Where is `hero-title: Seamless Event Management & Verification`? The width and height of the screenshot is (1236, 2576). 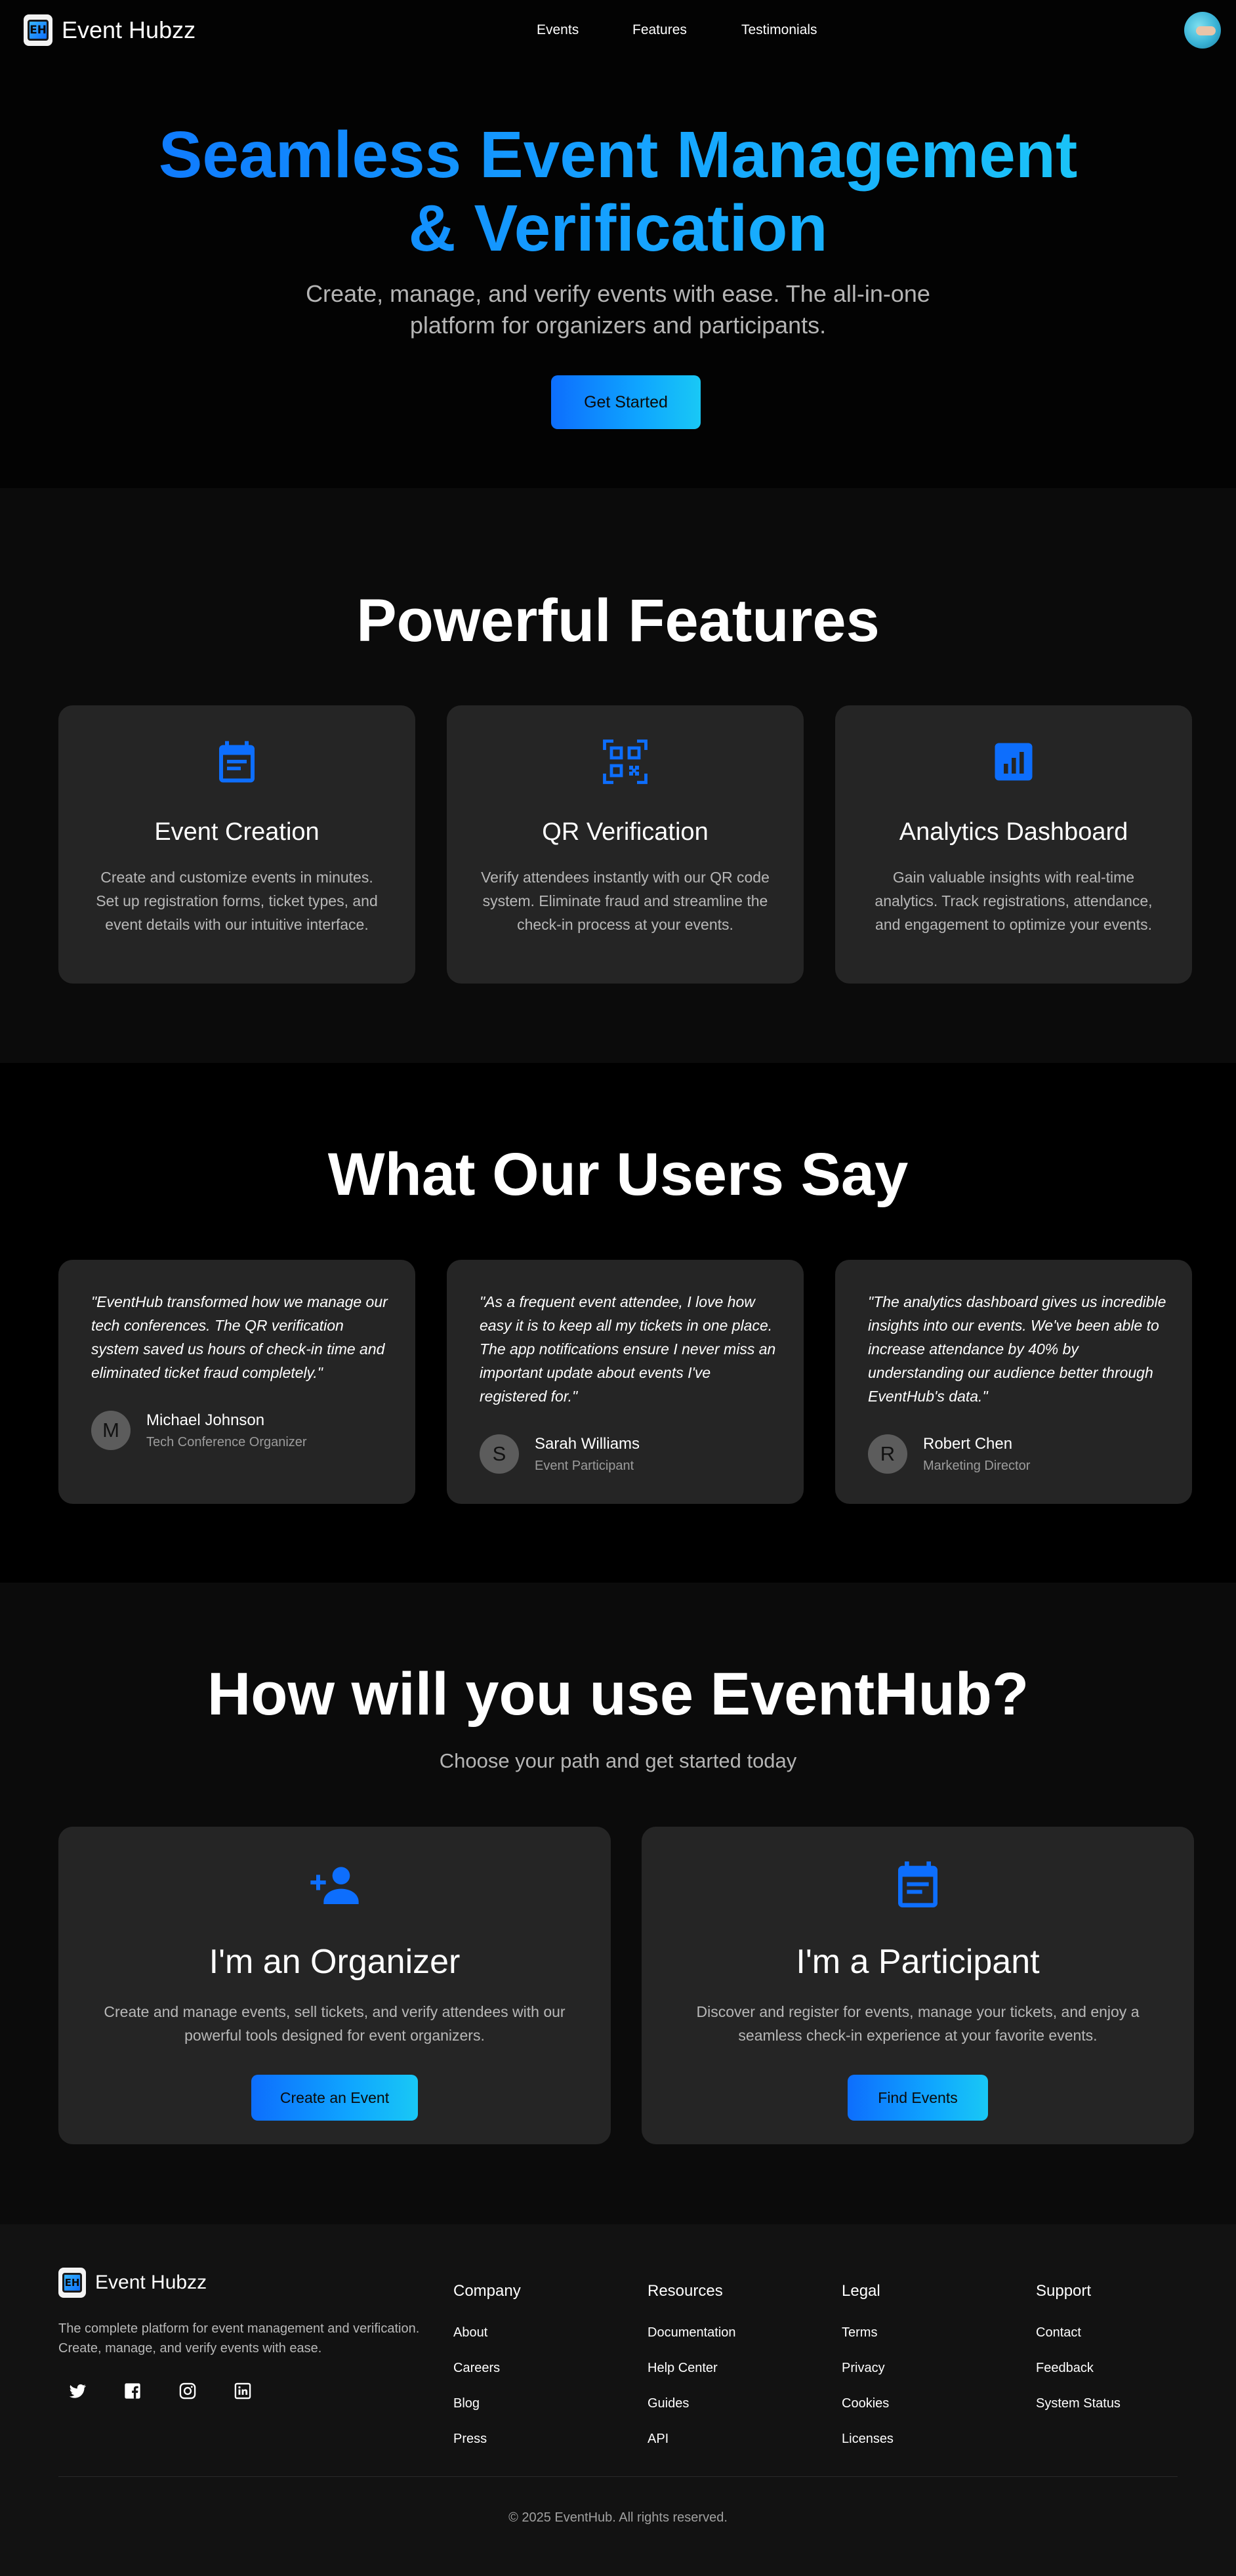 hero-title: Seamless Event Management & Verification is located at coordinates (618, 192).